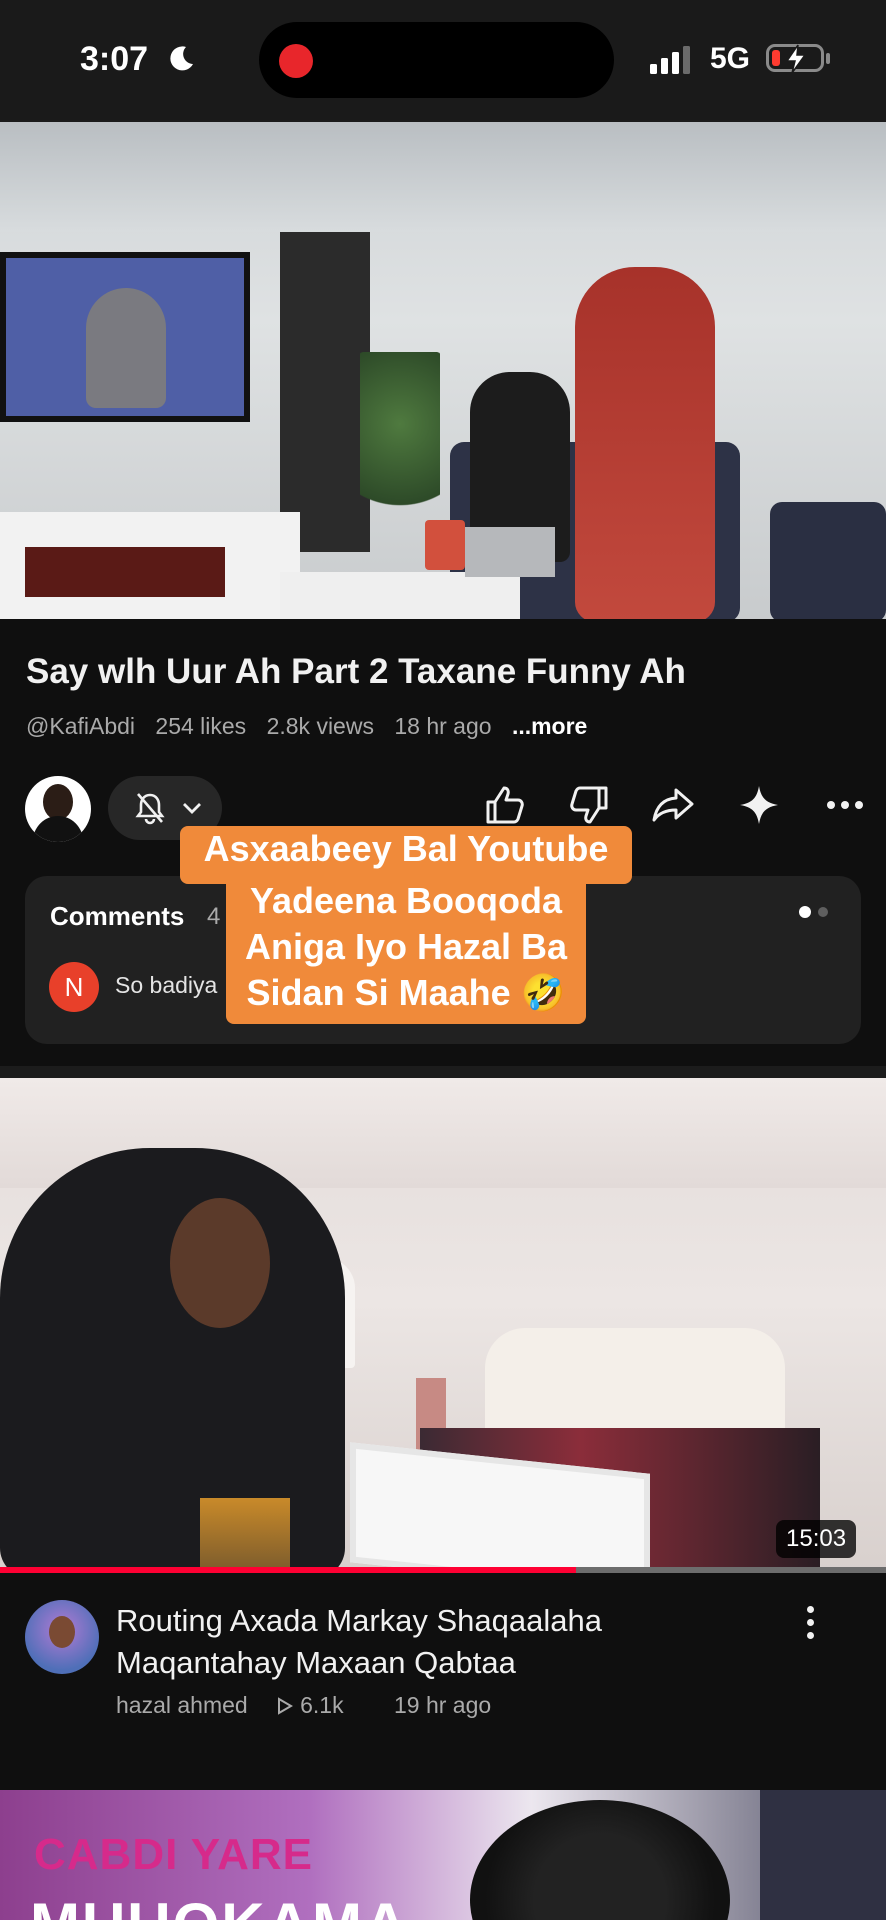  Describe the element at coordinates (805, 912) in the screenshot. I see `carousel-dot-active` at that location.